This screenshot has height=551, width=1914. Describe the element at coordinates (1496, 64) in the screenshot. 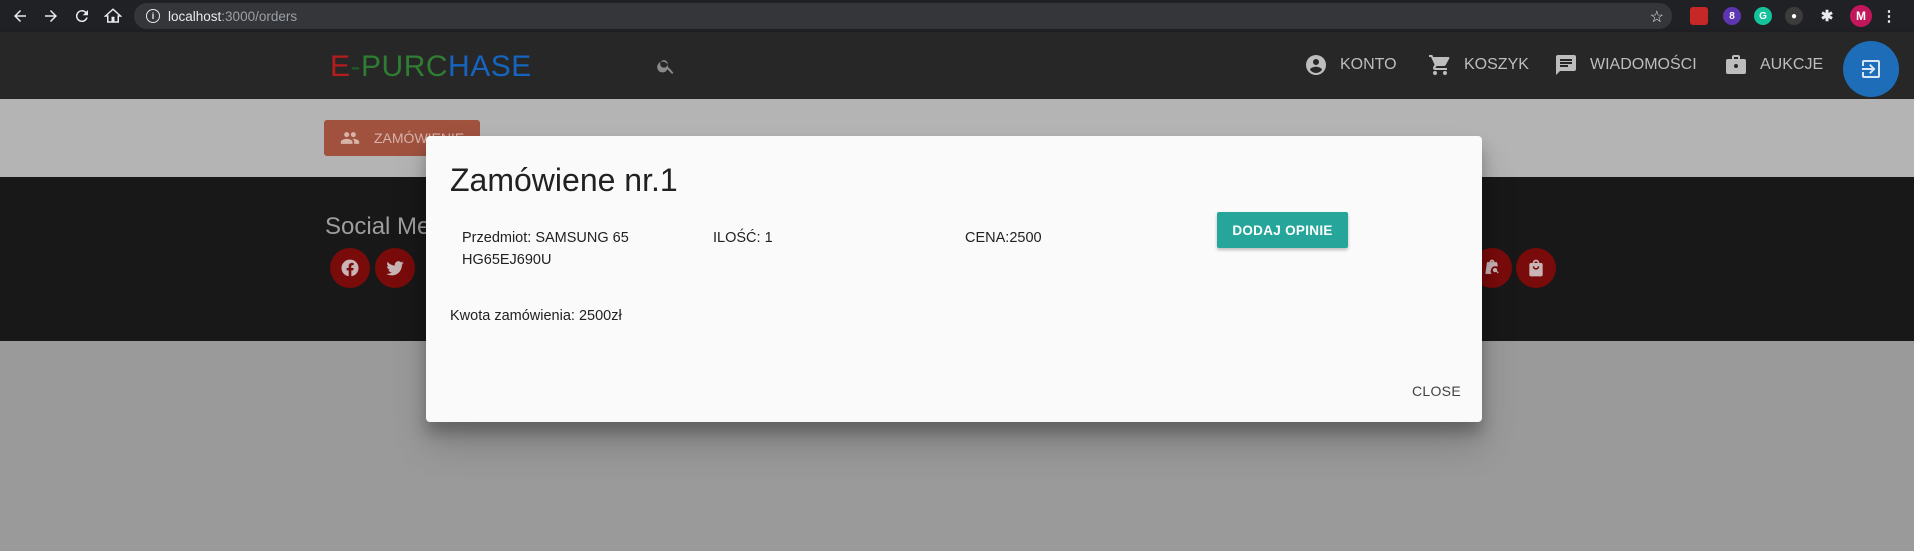

I see `nav-cart-label: KOSZYK` at that location.